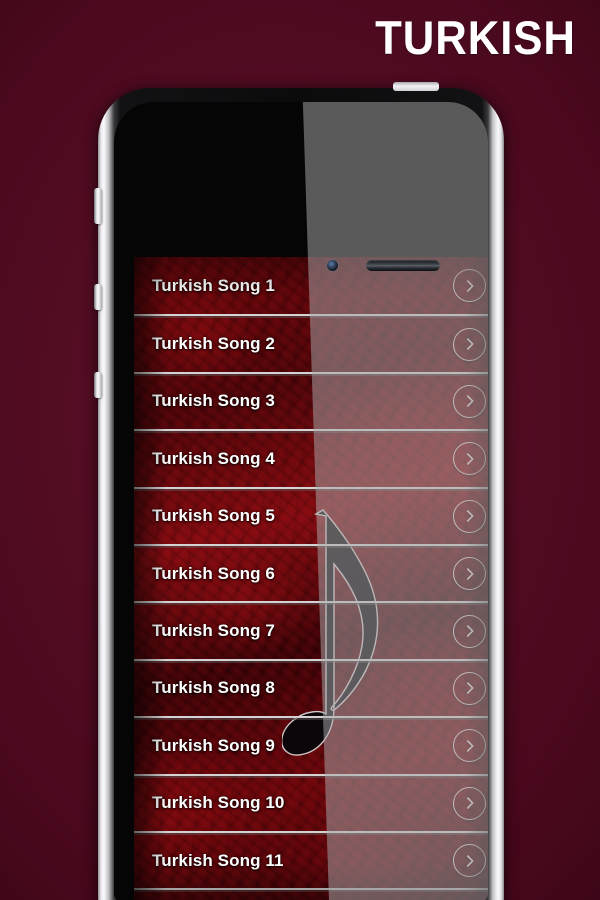  I want to click on volume-down-button, so click(98, 385).